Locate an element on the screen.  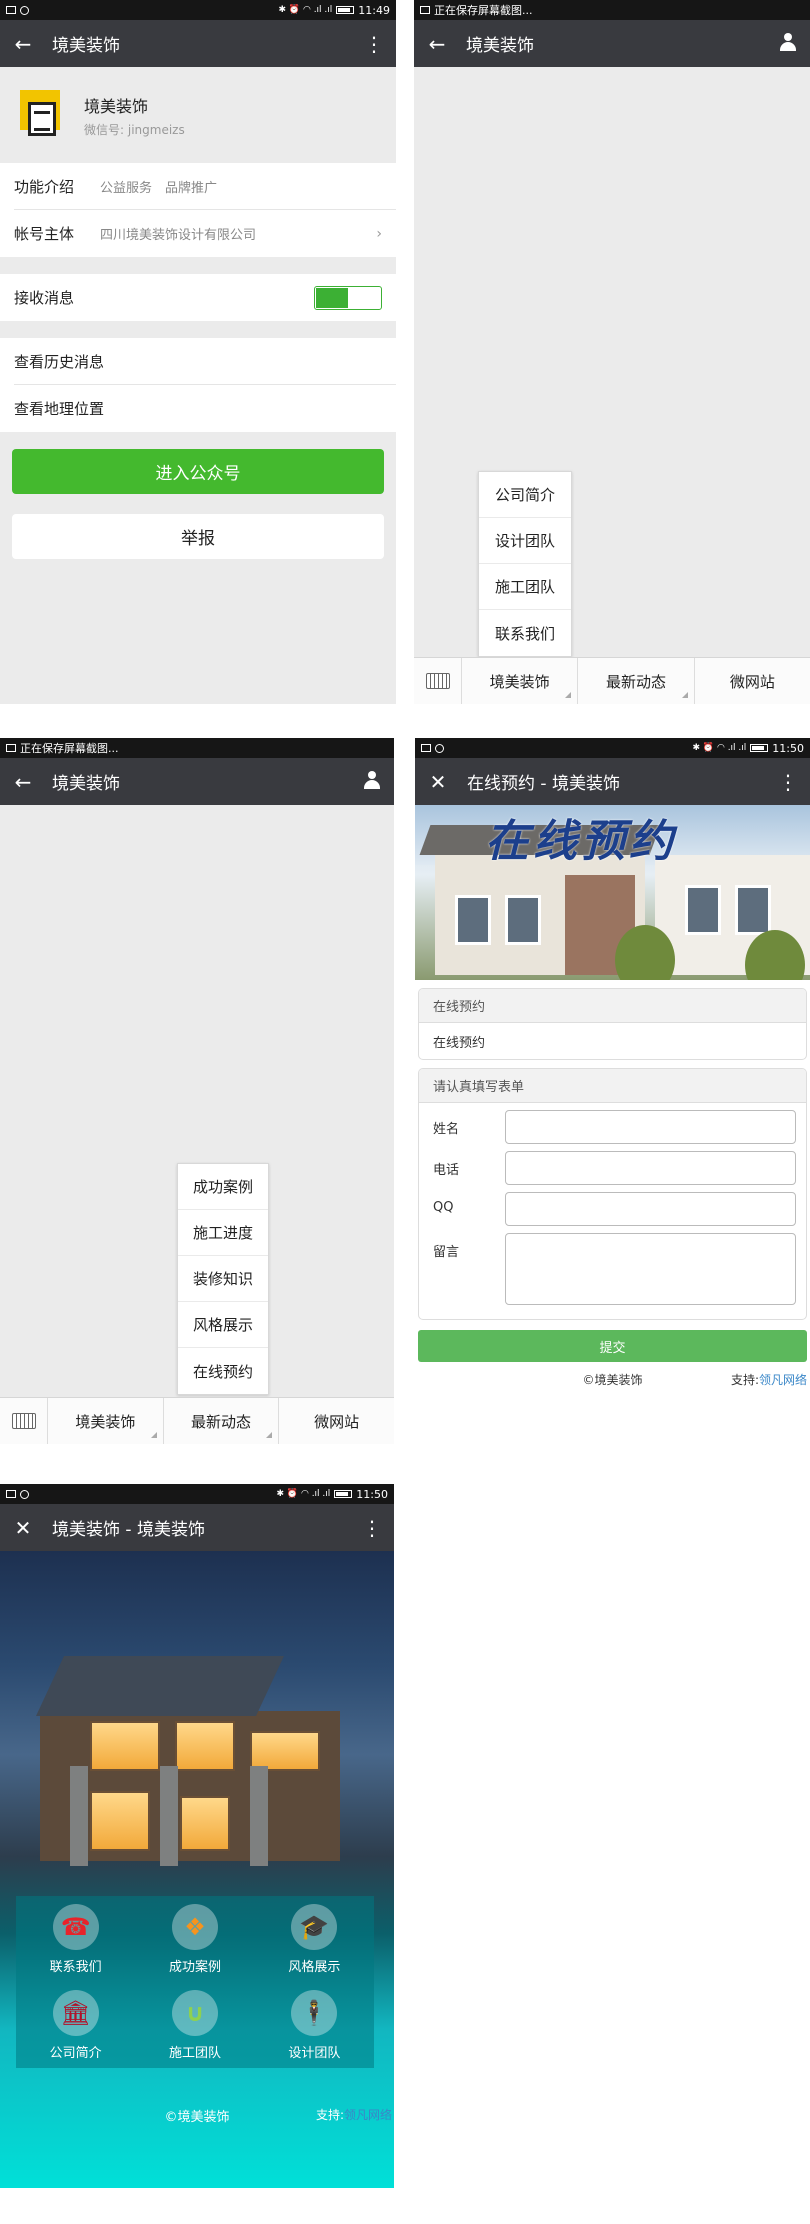
quick-link-grid: ☎ 联系我们 ❖ 成功案例 🎓 风格展示 🏛 公司简介 ∪ 施工团队 🕴 设计团队 is located at coordinates (195, 1982).